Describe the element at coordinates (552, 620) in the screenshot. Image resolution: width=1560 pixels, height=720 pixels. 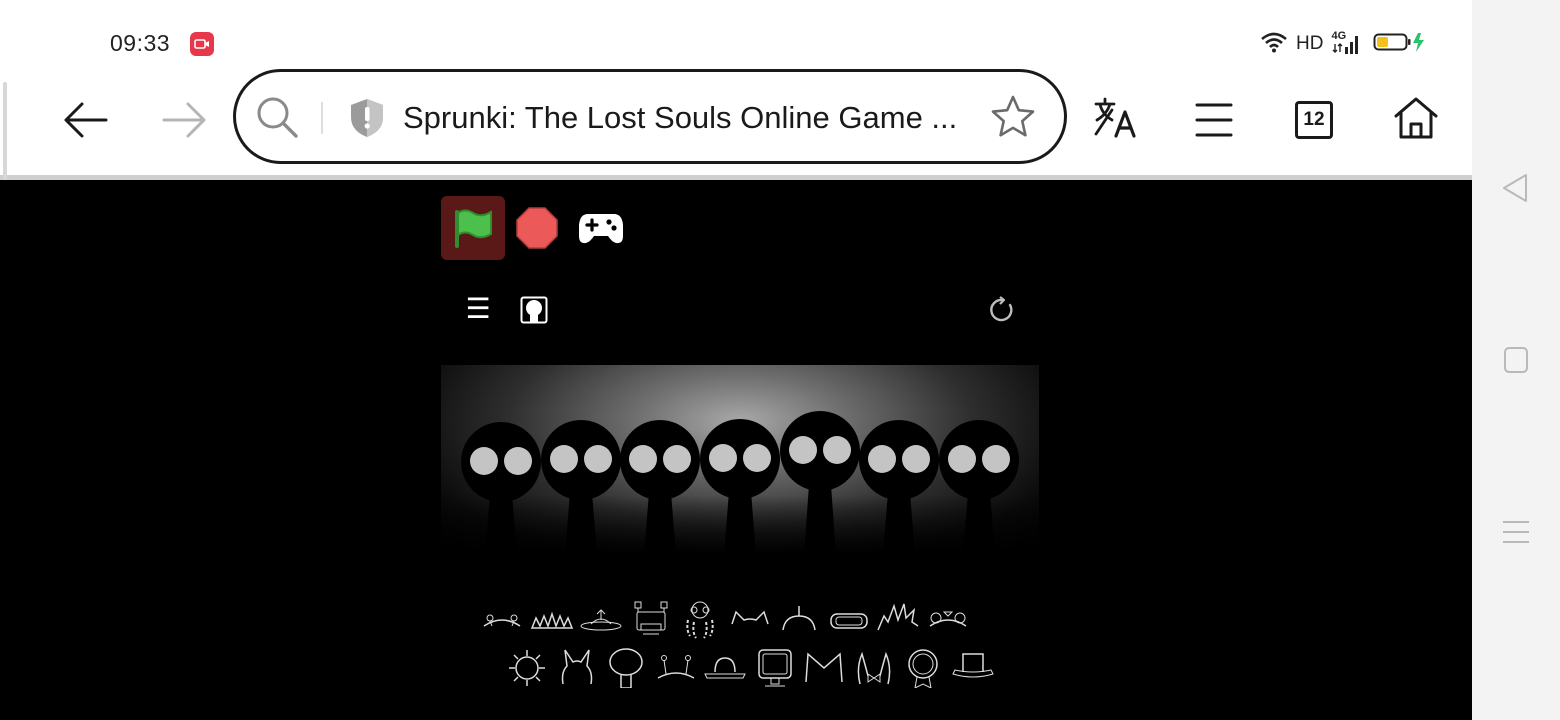
I see `spikes-icon` at that location.